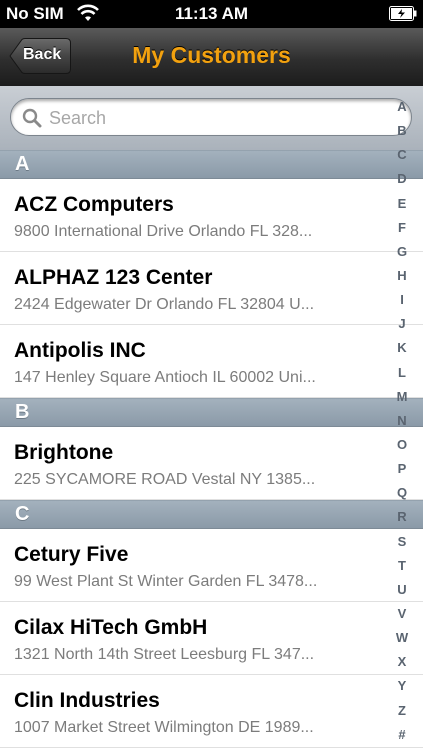  What do you see at coordinates (199, 118) in the screenshot?
I see `search-input` at bounding box center [199, 118].